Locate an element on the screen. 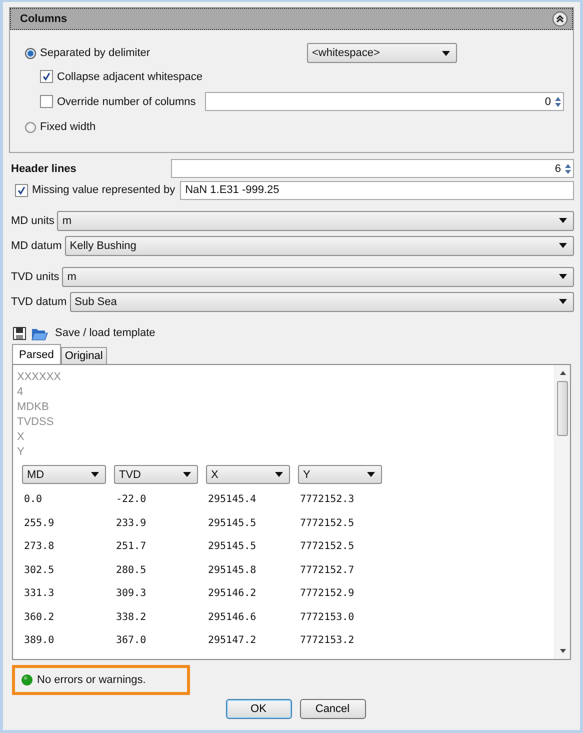  table-cell-text: 295146.6 is located at coordinates (233, 617).